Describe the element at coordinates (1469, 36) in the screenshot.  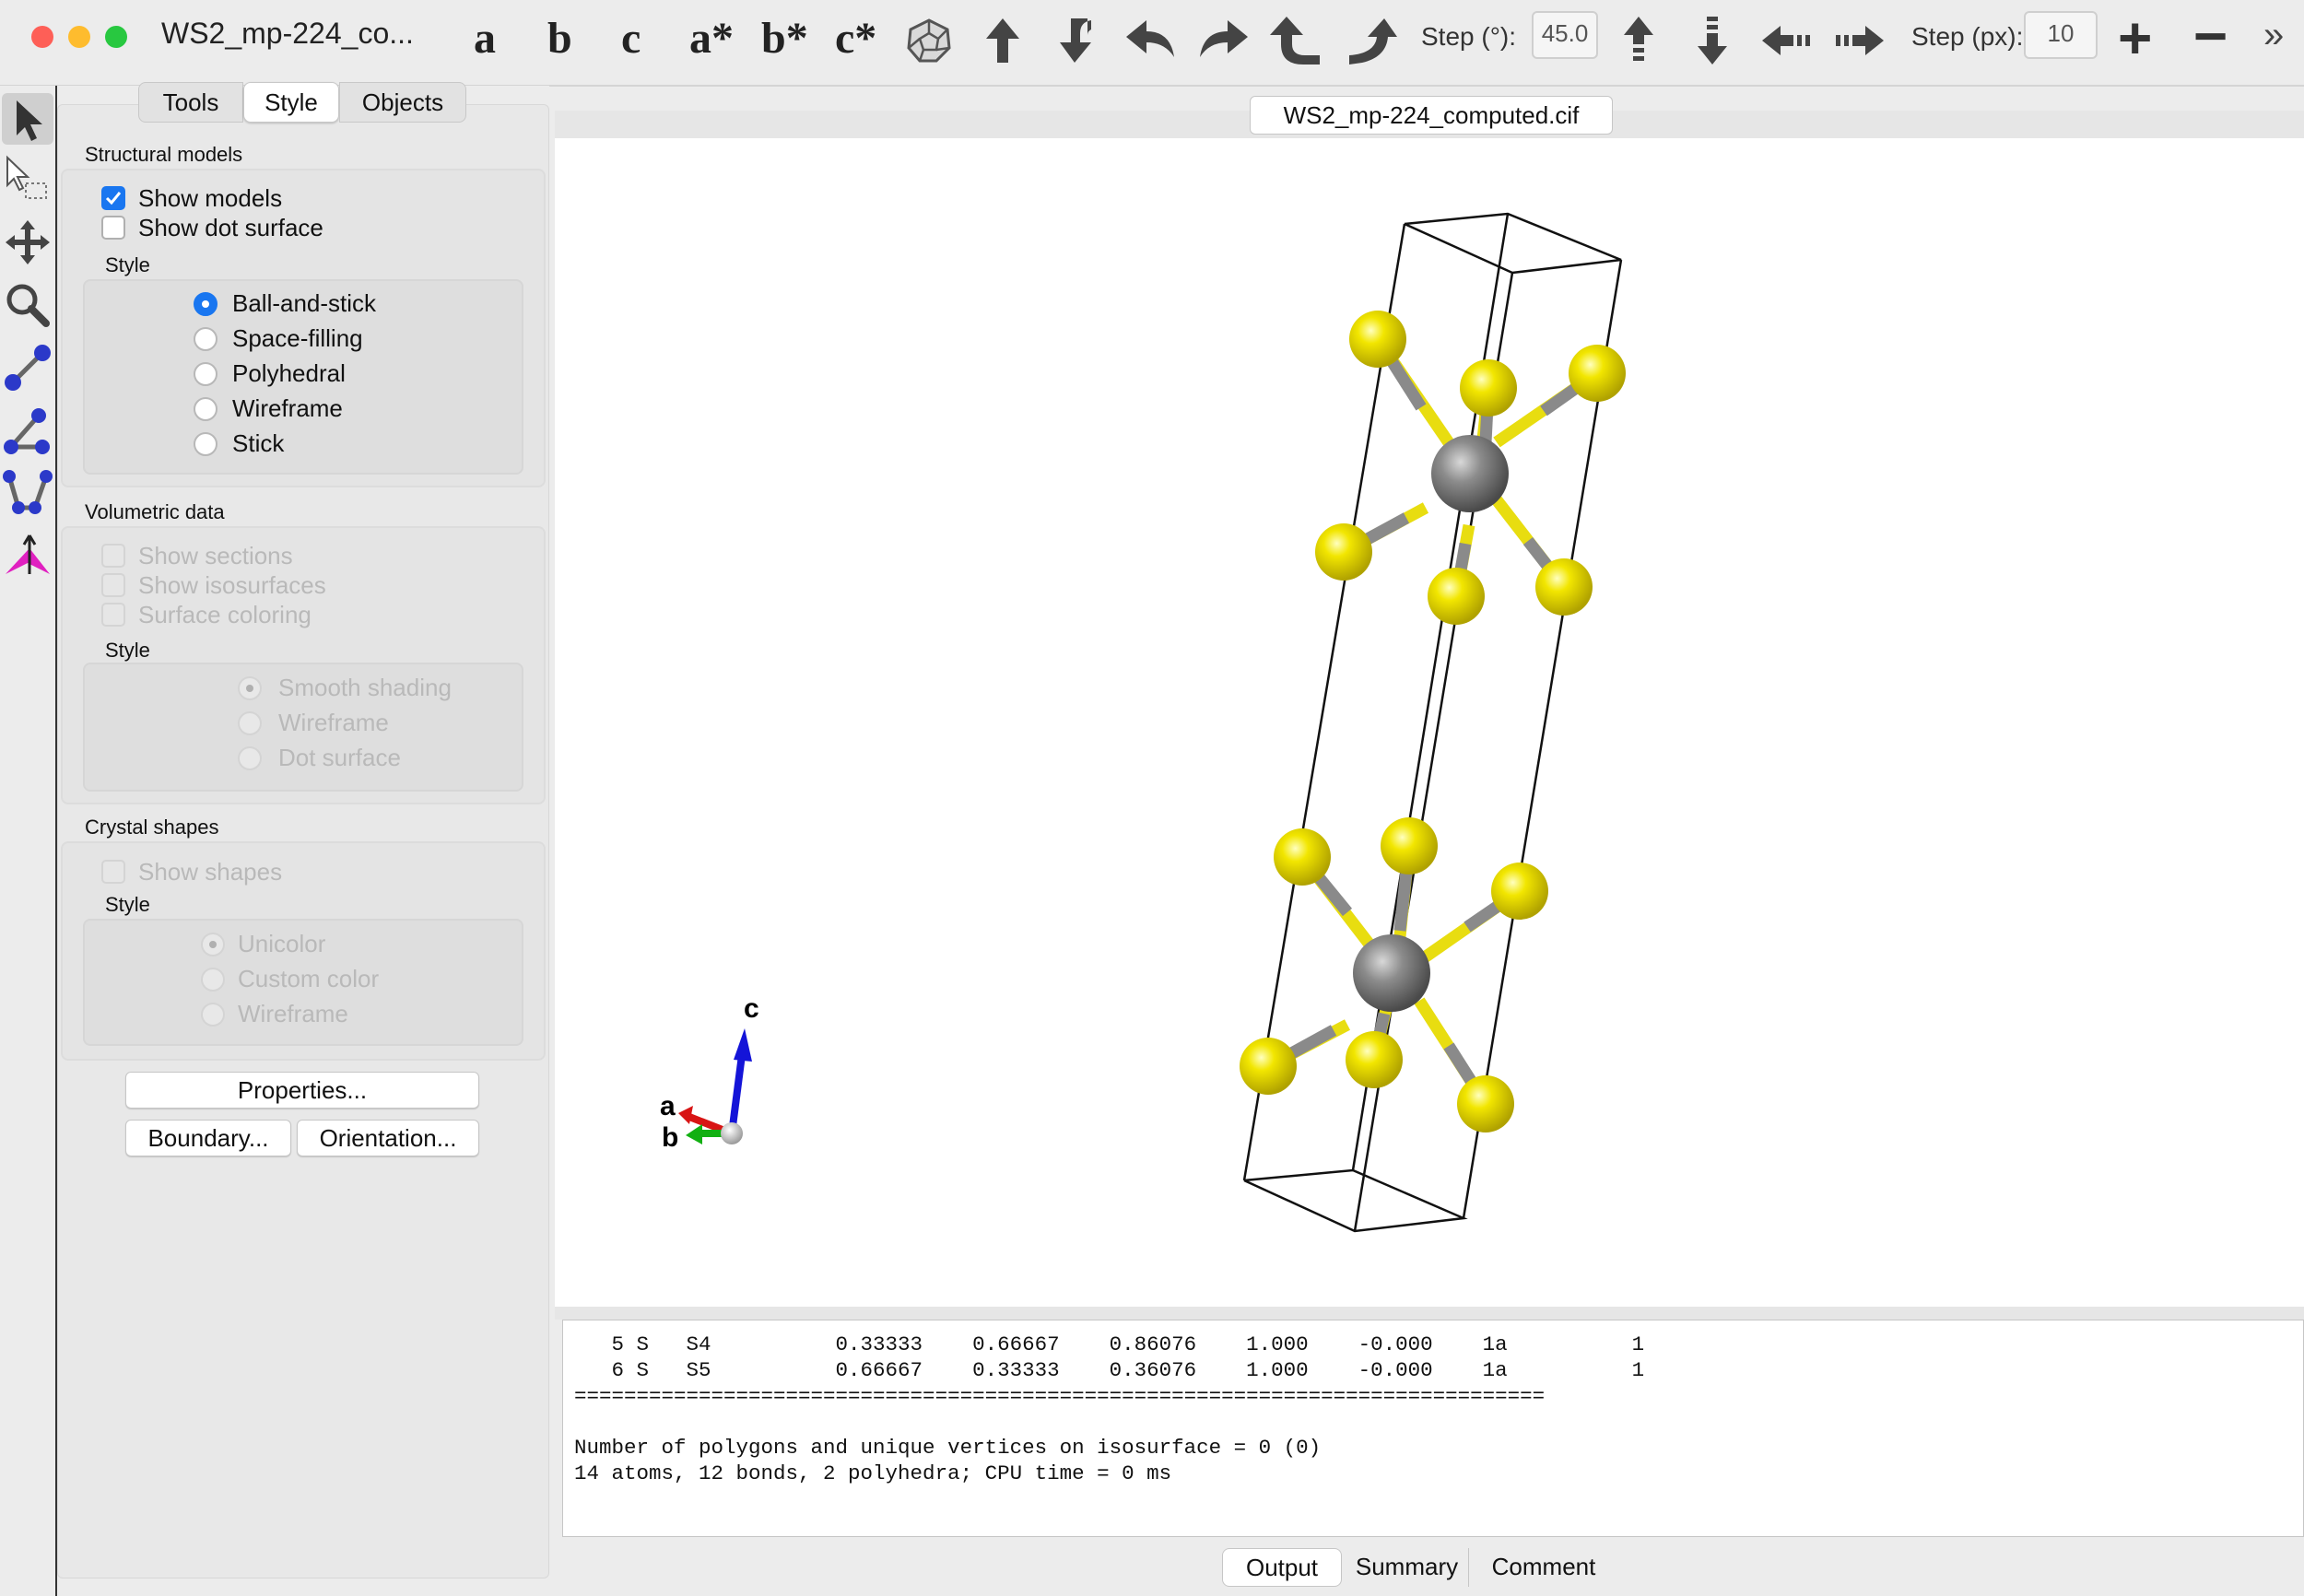
I see `step-degrees-label: Step (°):` at that location.